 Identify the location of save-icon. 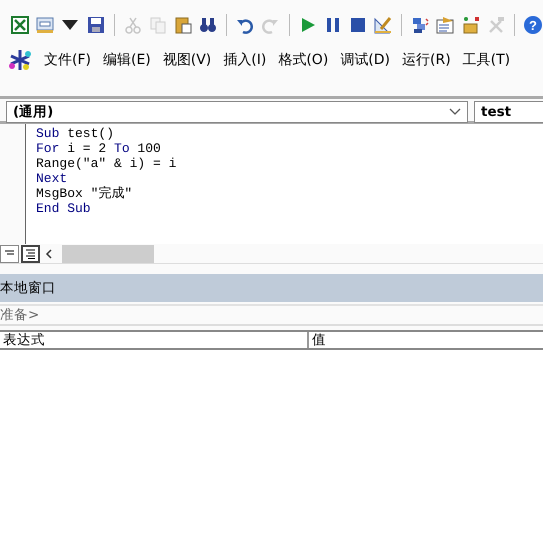
(96, 25).